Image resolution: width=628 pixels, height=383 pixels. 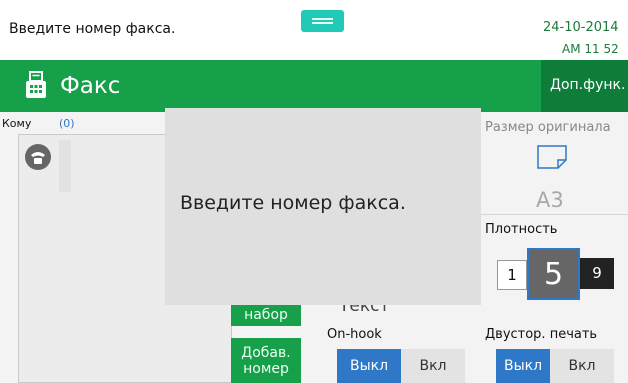 I want to click on add-number-label-1: Добав., so click(x=266, y=353).